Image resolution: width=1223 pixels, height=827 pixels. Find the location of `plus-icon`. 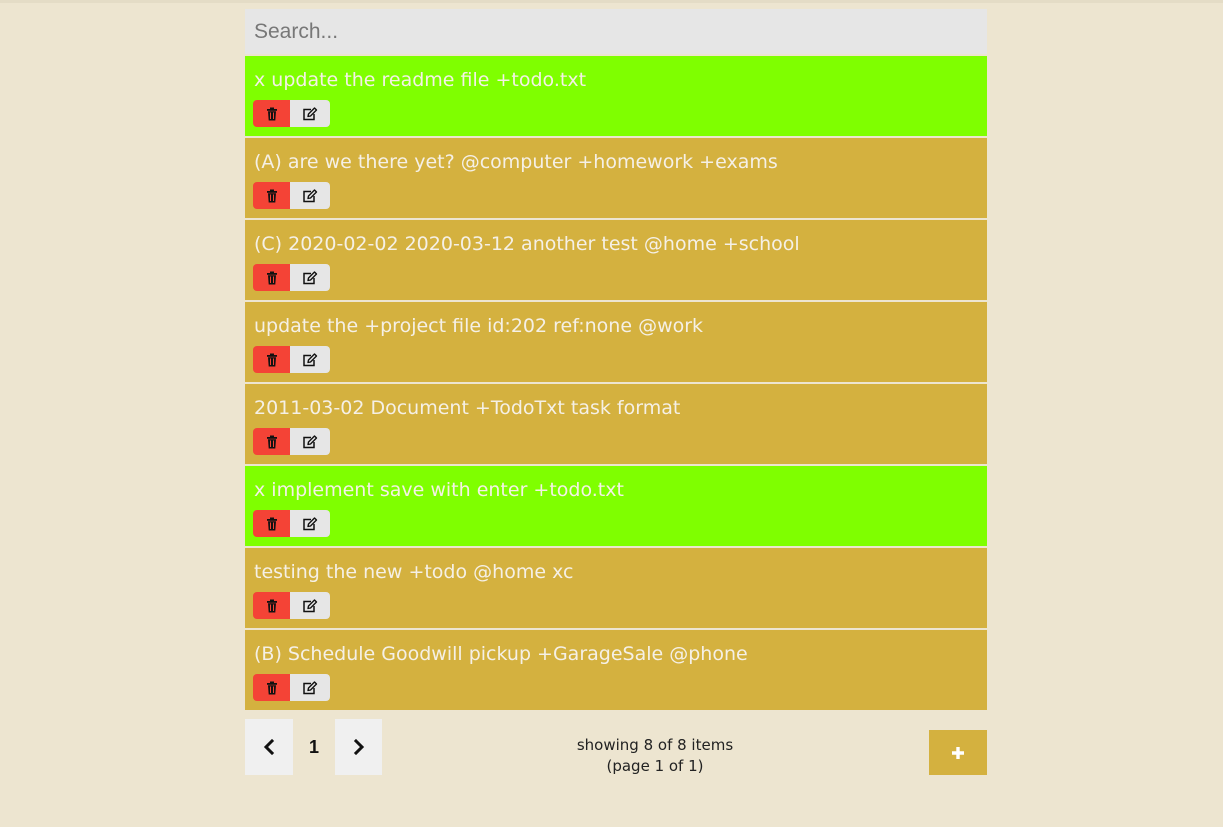

plus-icon is located at coordinates (958, 752).